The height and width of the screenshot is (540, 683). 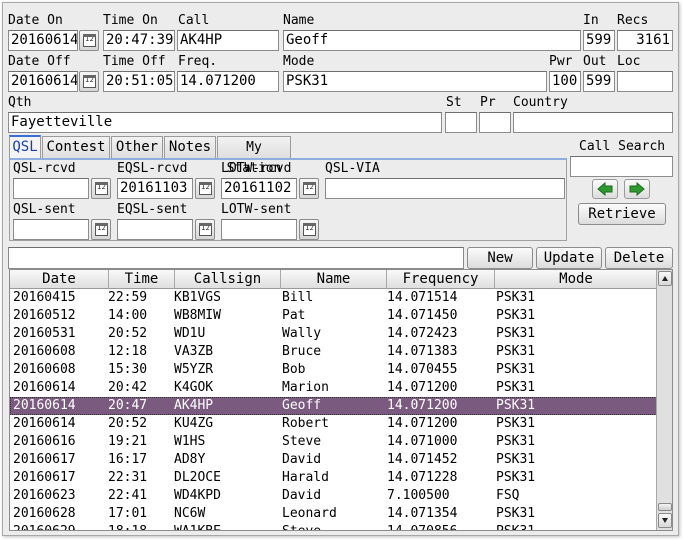 I want to click on cell-time: 12:18, so click(x=128, y=351).